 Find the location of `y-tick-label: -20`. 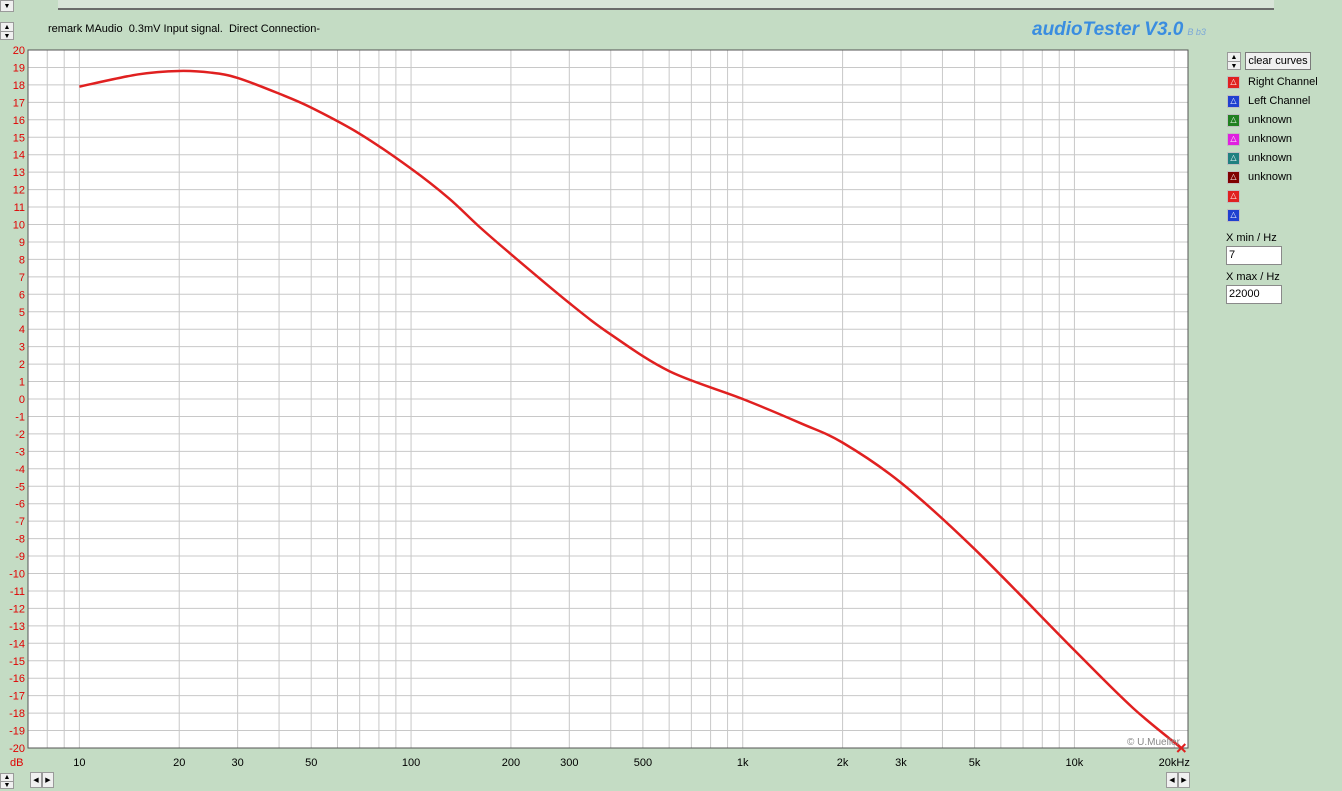

y-tick-label: -20 is located at coordinates (17, 749).